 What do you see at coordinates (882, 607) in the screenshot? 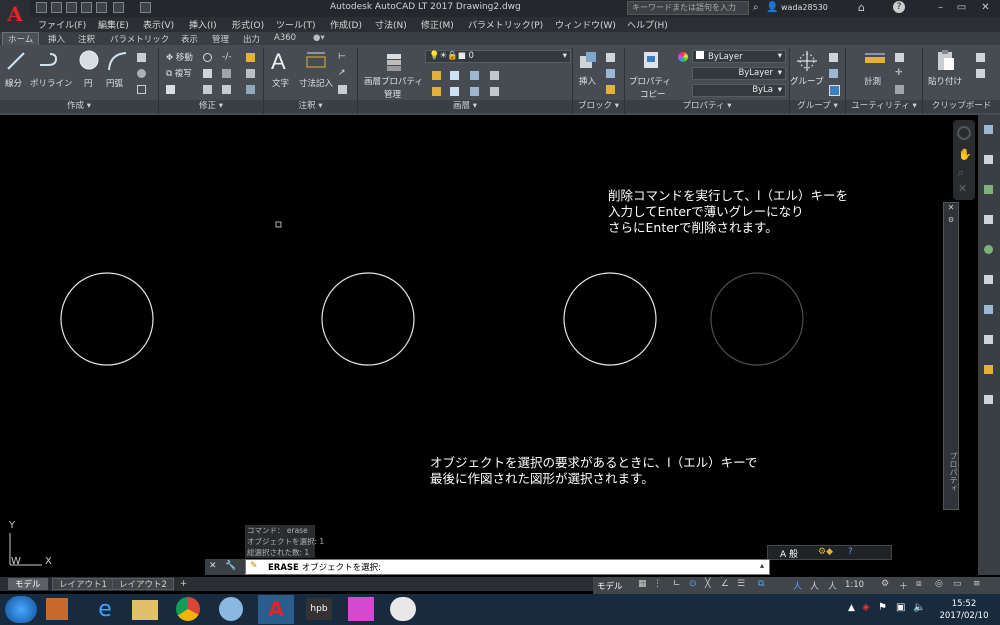
I see `tray-flag-icon: ⚑` at bounding box center [882, 607].